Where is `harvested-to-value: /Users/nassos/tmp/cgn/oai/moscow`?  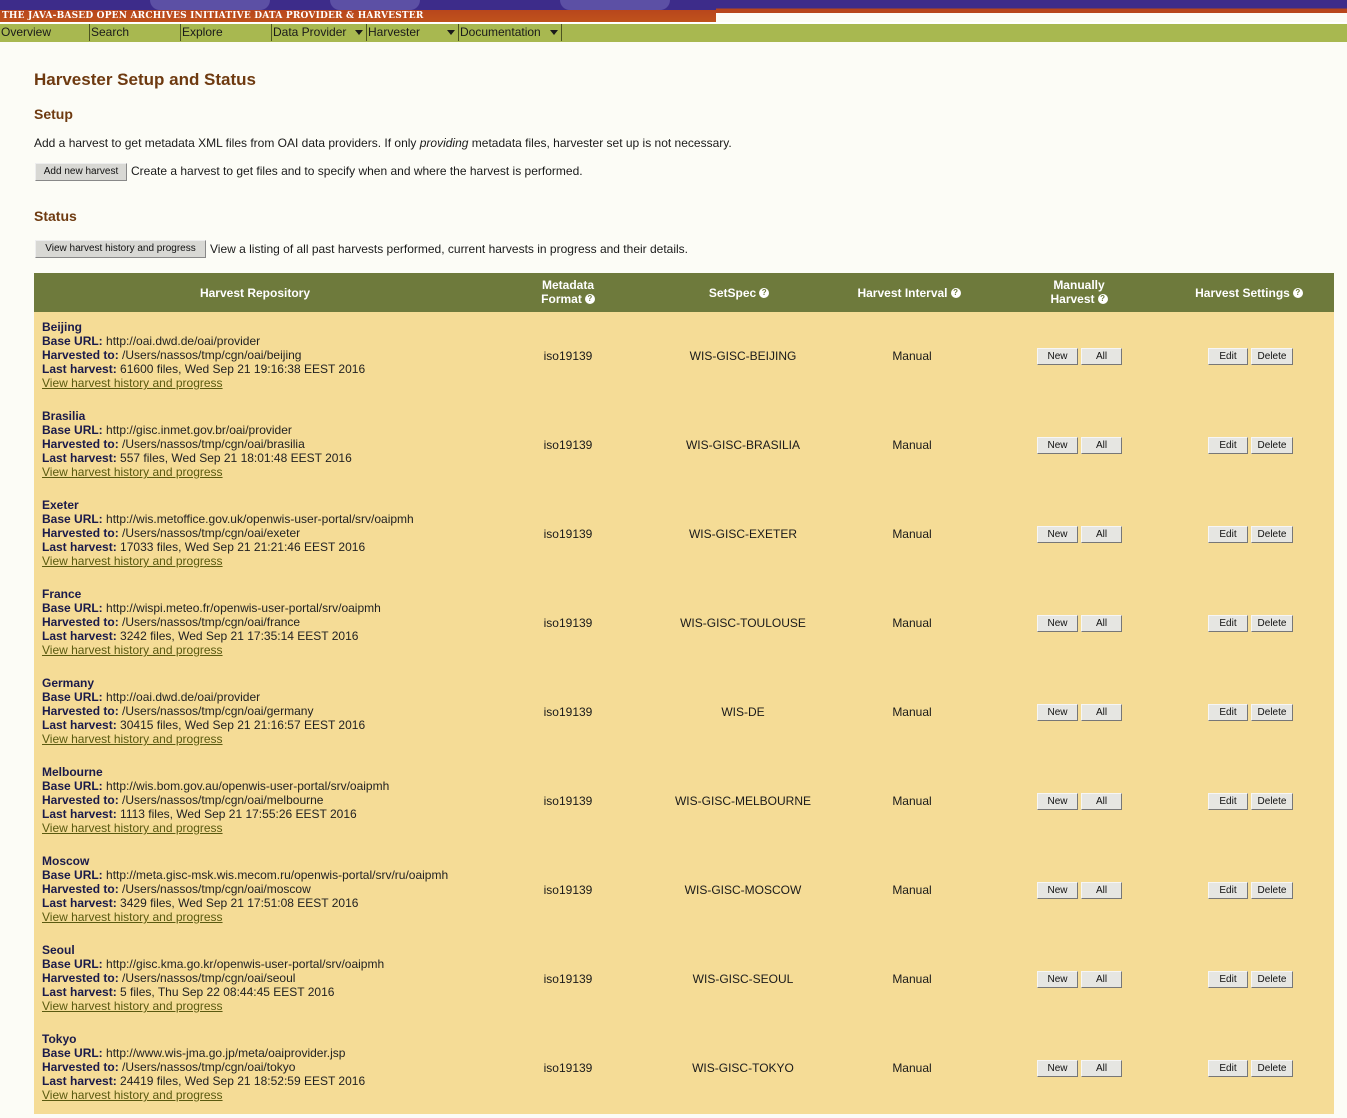
harvested-to-value: /Users/nassos/tmp/cgn/oai/moscow is located at coordinates (216, 889).